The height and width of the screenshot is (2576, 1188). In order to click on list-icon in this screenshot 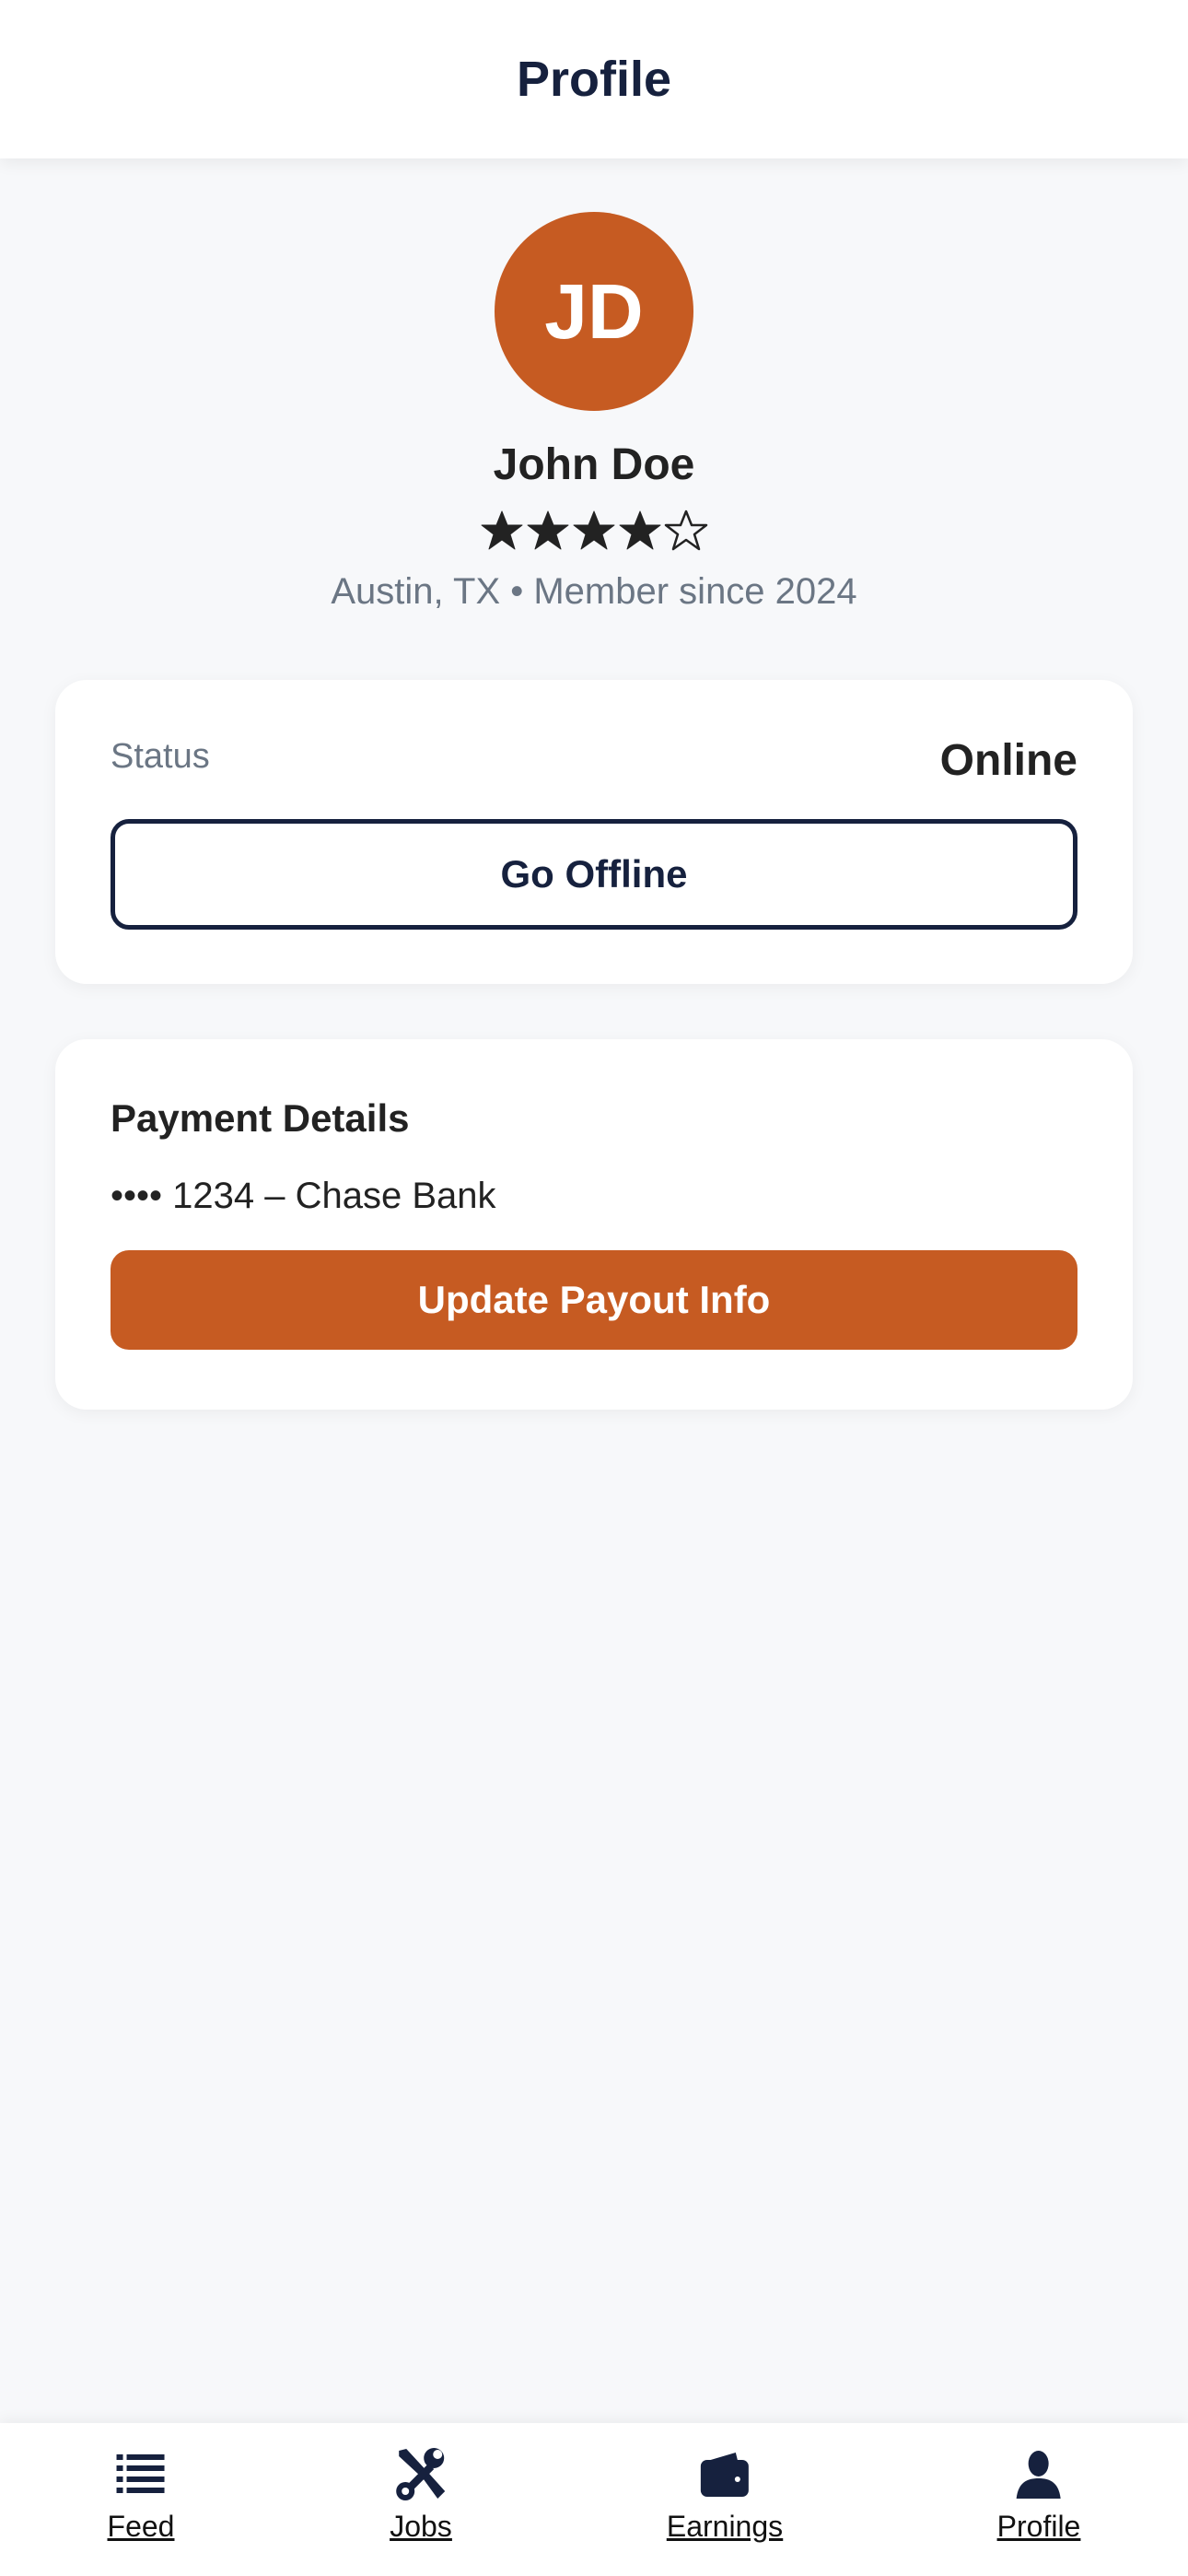, I will do `click(141, 2473)`.